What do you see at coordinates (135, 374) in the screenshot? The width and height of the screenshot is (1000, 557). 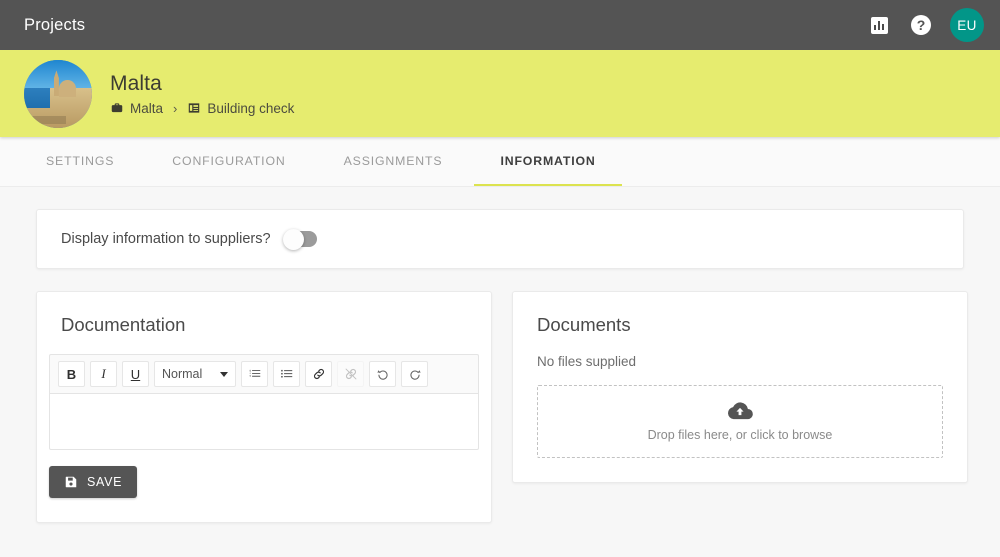 I see `underline-button: U` at bounding box center [135, 374].